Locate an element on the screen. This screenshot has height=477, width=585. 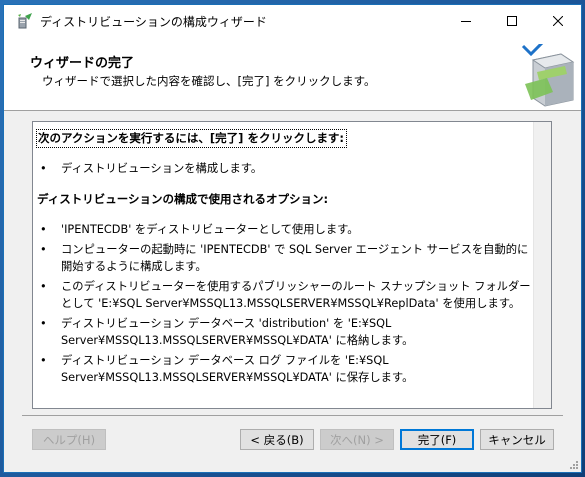
close-button is located at coordinates (558, 20).